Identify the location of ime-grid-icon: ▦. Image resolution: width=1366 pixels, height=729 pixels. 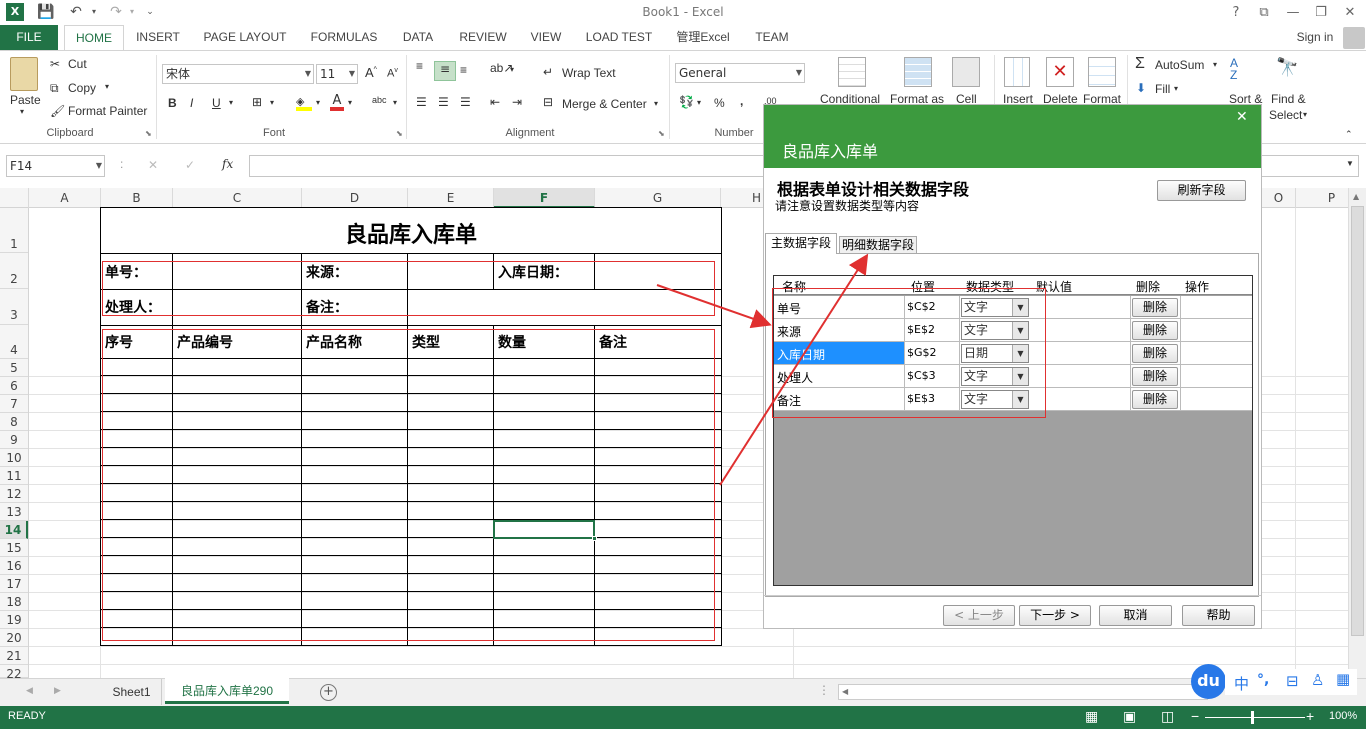
(1343, 679).